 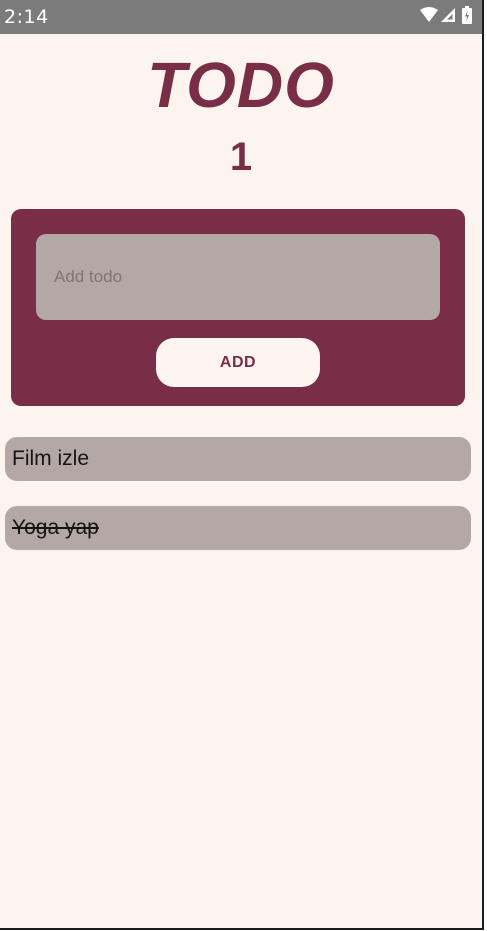 I want to click on todo-item-film-izle: Film izle, so click(x=238, y=459).